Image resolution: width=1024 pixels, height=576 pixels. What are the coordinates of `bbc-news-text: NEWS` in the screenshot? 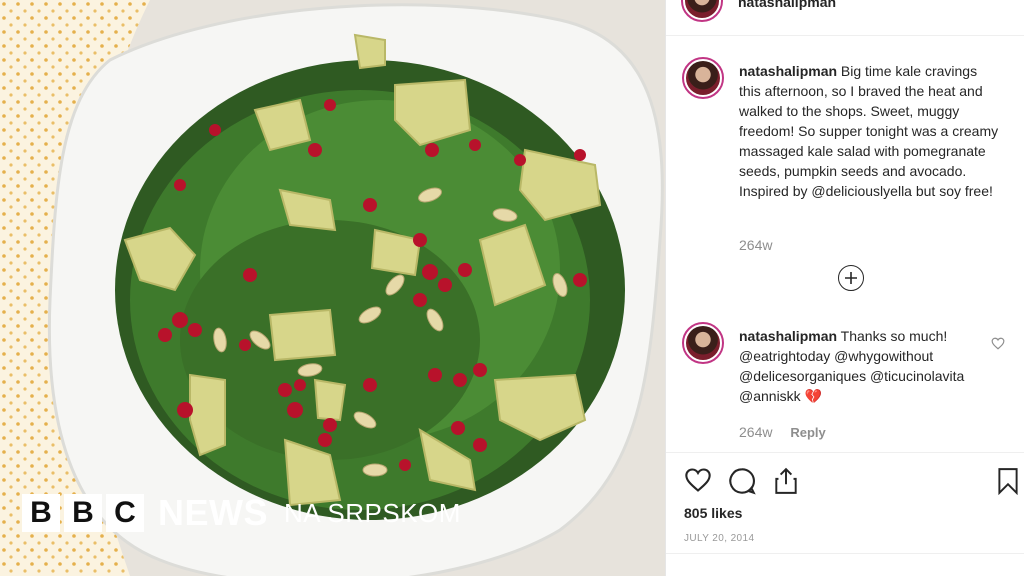 It's located at (213, 512).